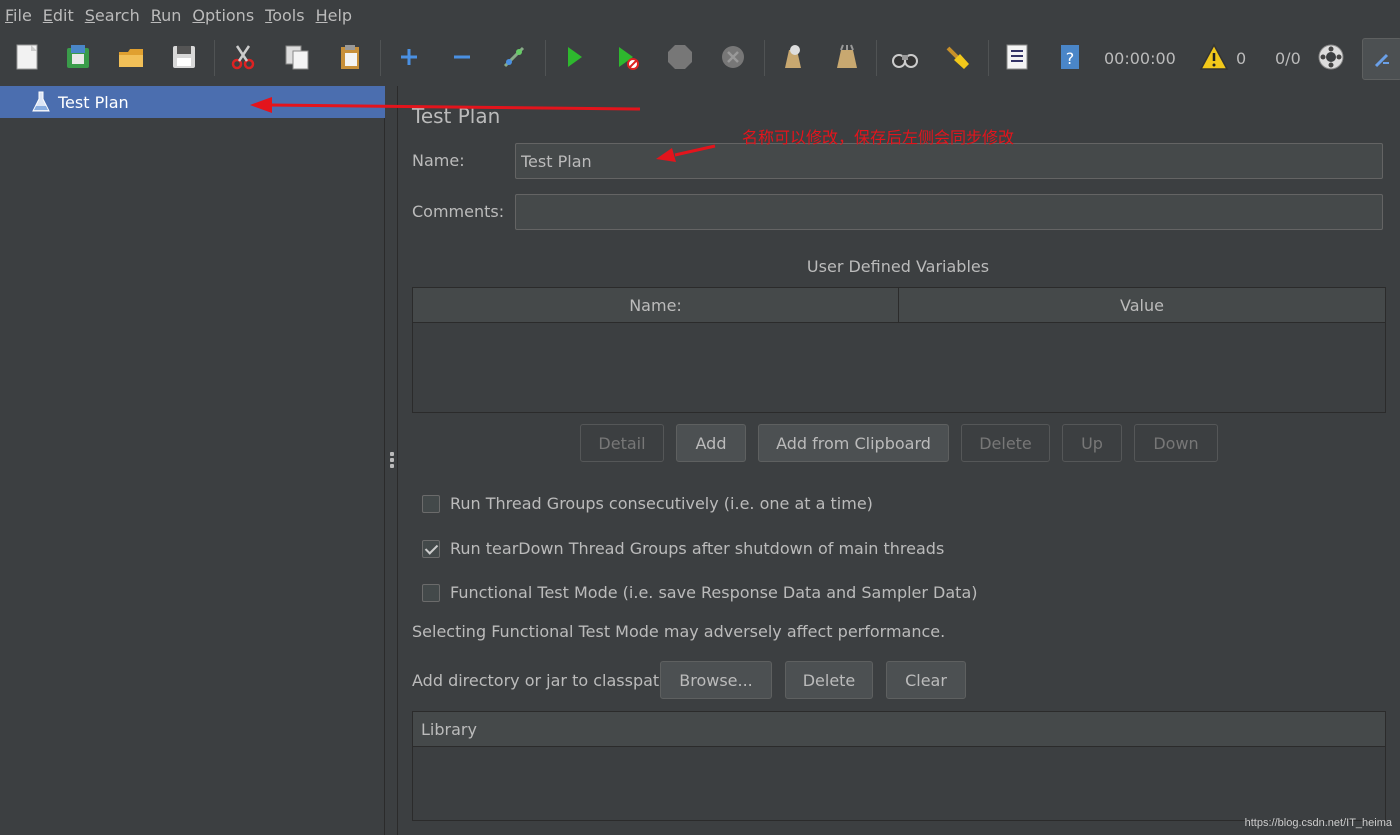 The width and height of the screenshot is (1400, 835). I want to click on consecutive-checkbox, so click(431, 503).